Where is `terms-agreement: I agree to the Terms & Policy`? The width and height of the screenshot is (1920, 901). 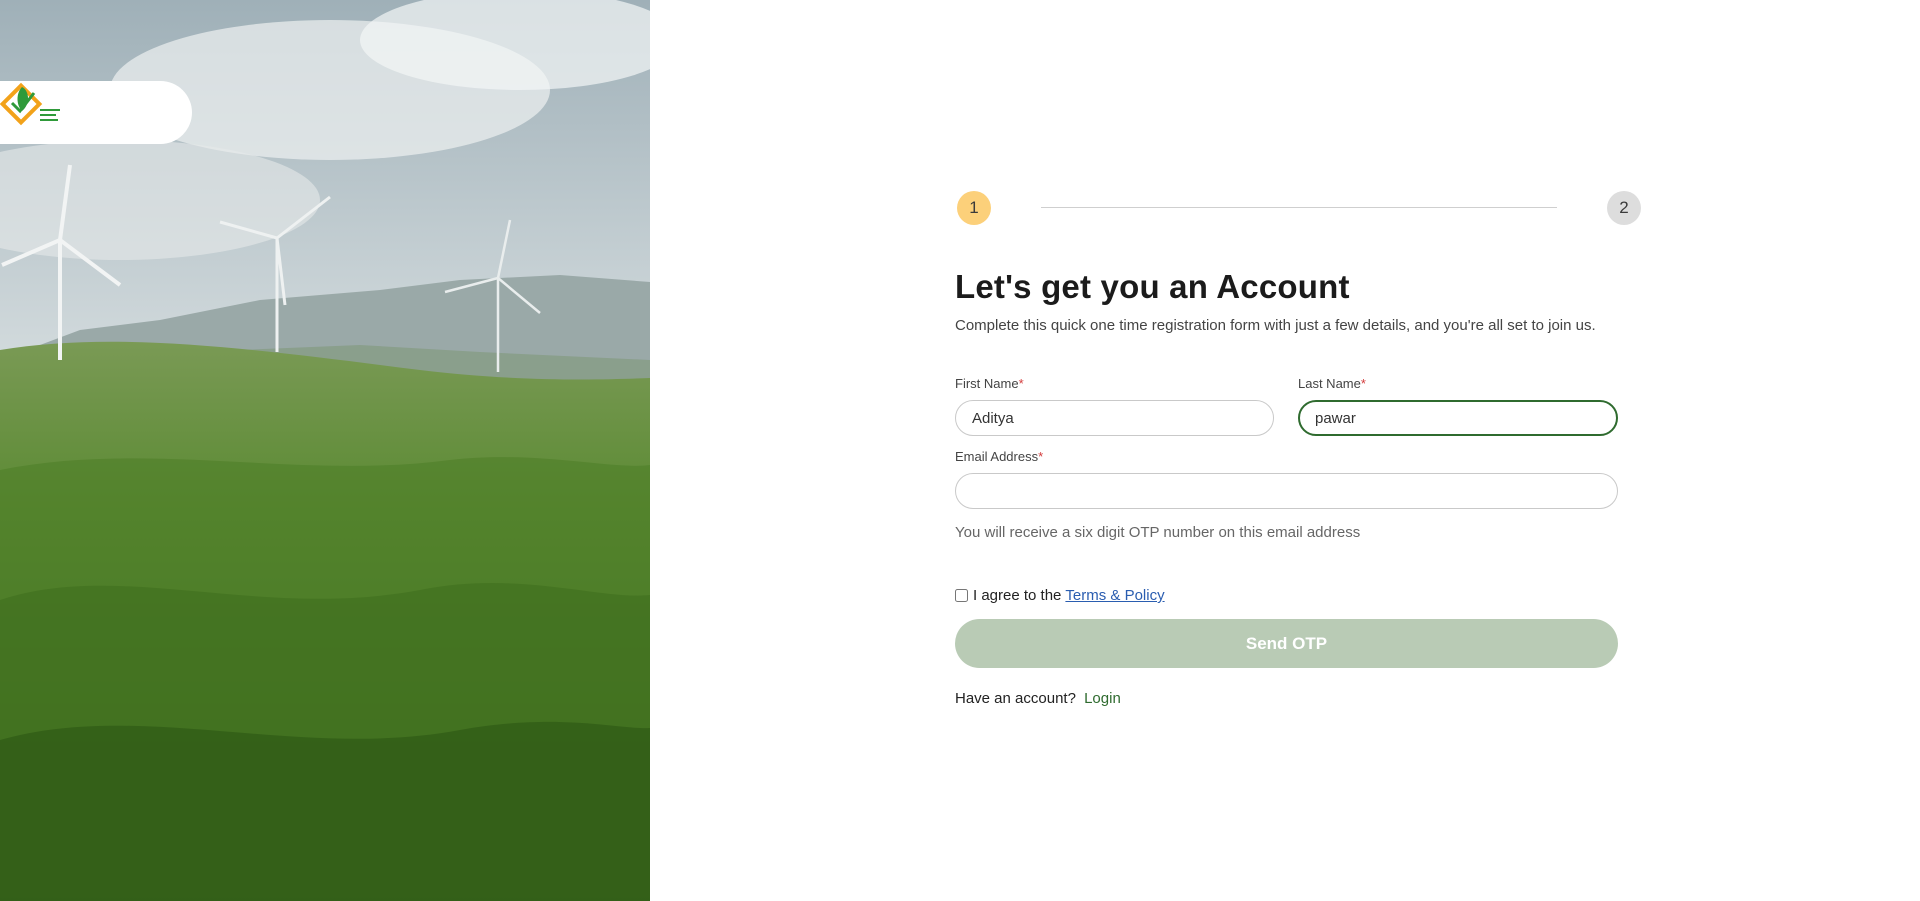 terms-agreement: I agree to the Terms & Policy is located at coordinates (1060, 595).